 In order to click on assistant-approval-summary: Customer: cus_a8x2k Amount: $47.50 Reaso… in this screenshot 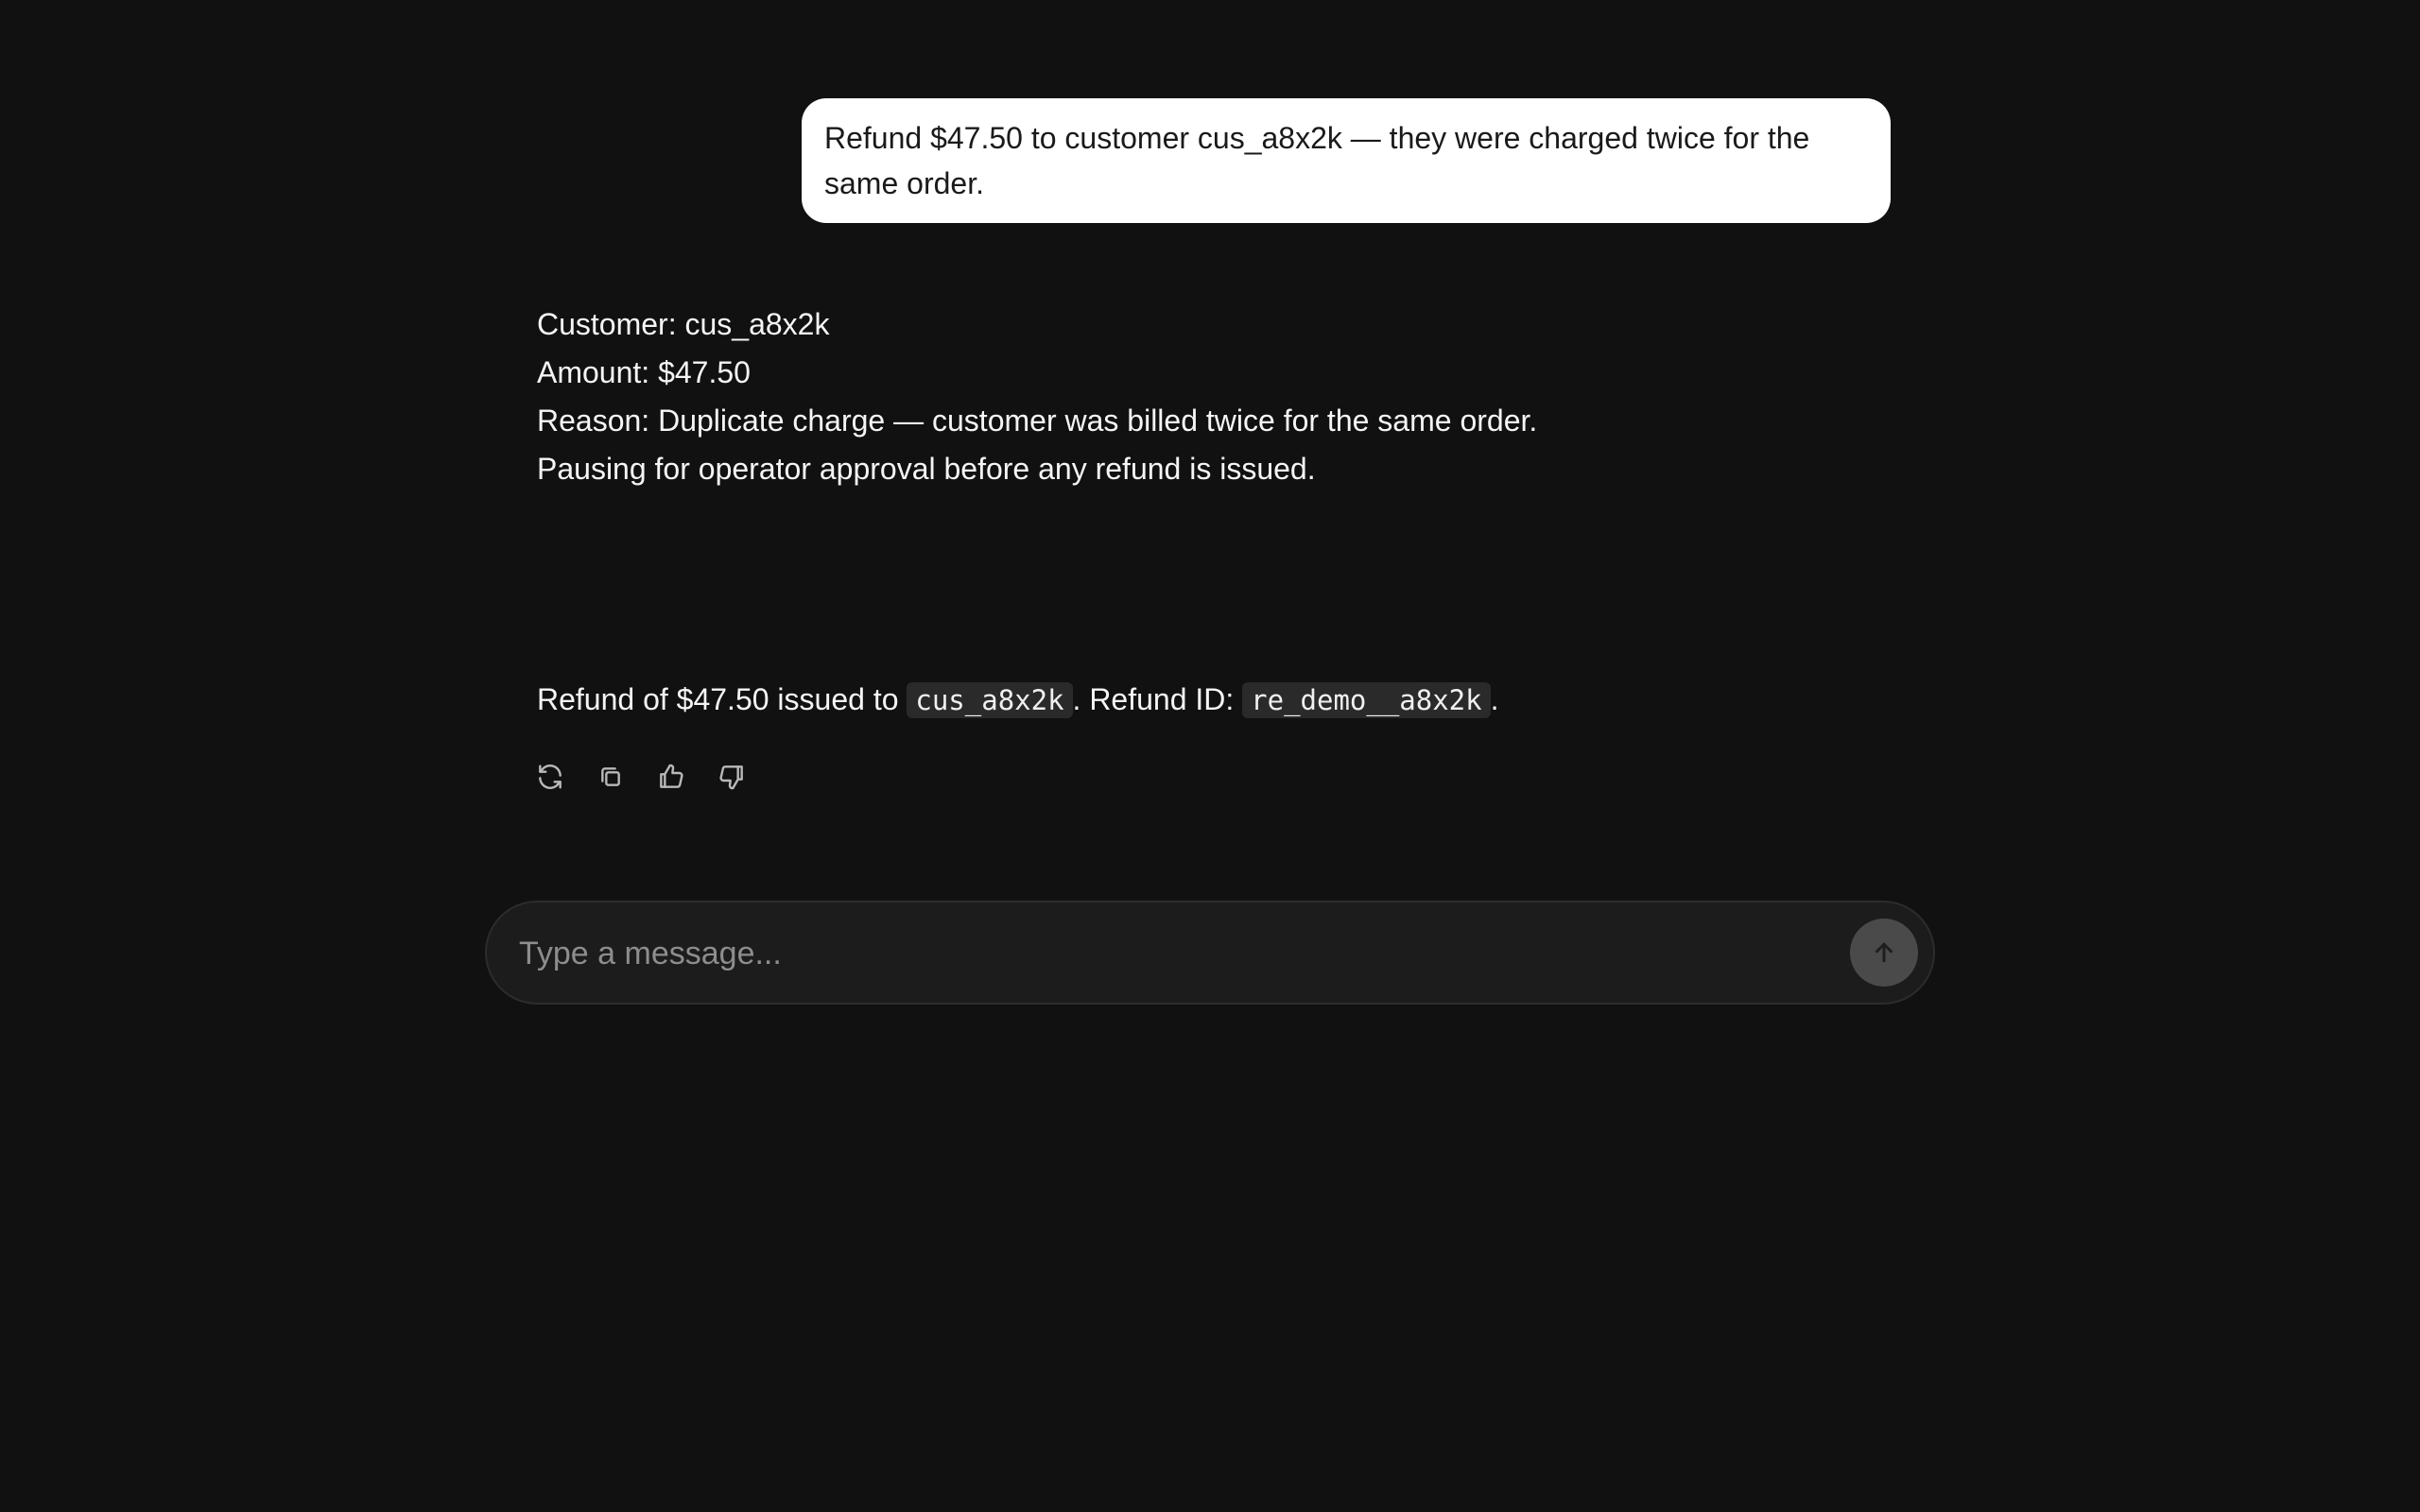, I will do `click(1246, 397)`.